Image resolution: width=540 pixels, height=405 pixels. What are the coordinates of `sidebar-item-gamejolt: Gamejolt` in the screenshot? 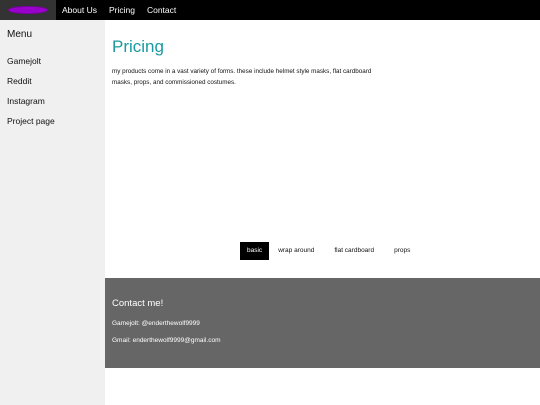 It's located at (24, 61).